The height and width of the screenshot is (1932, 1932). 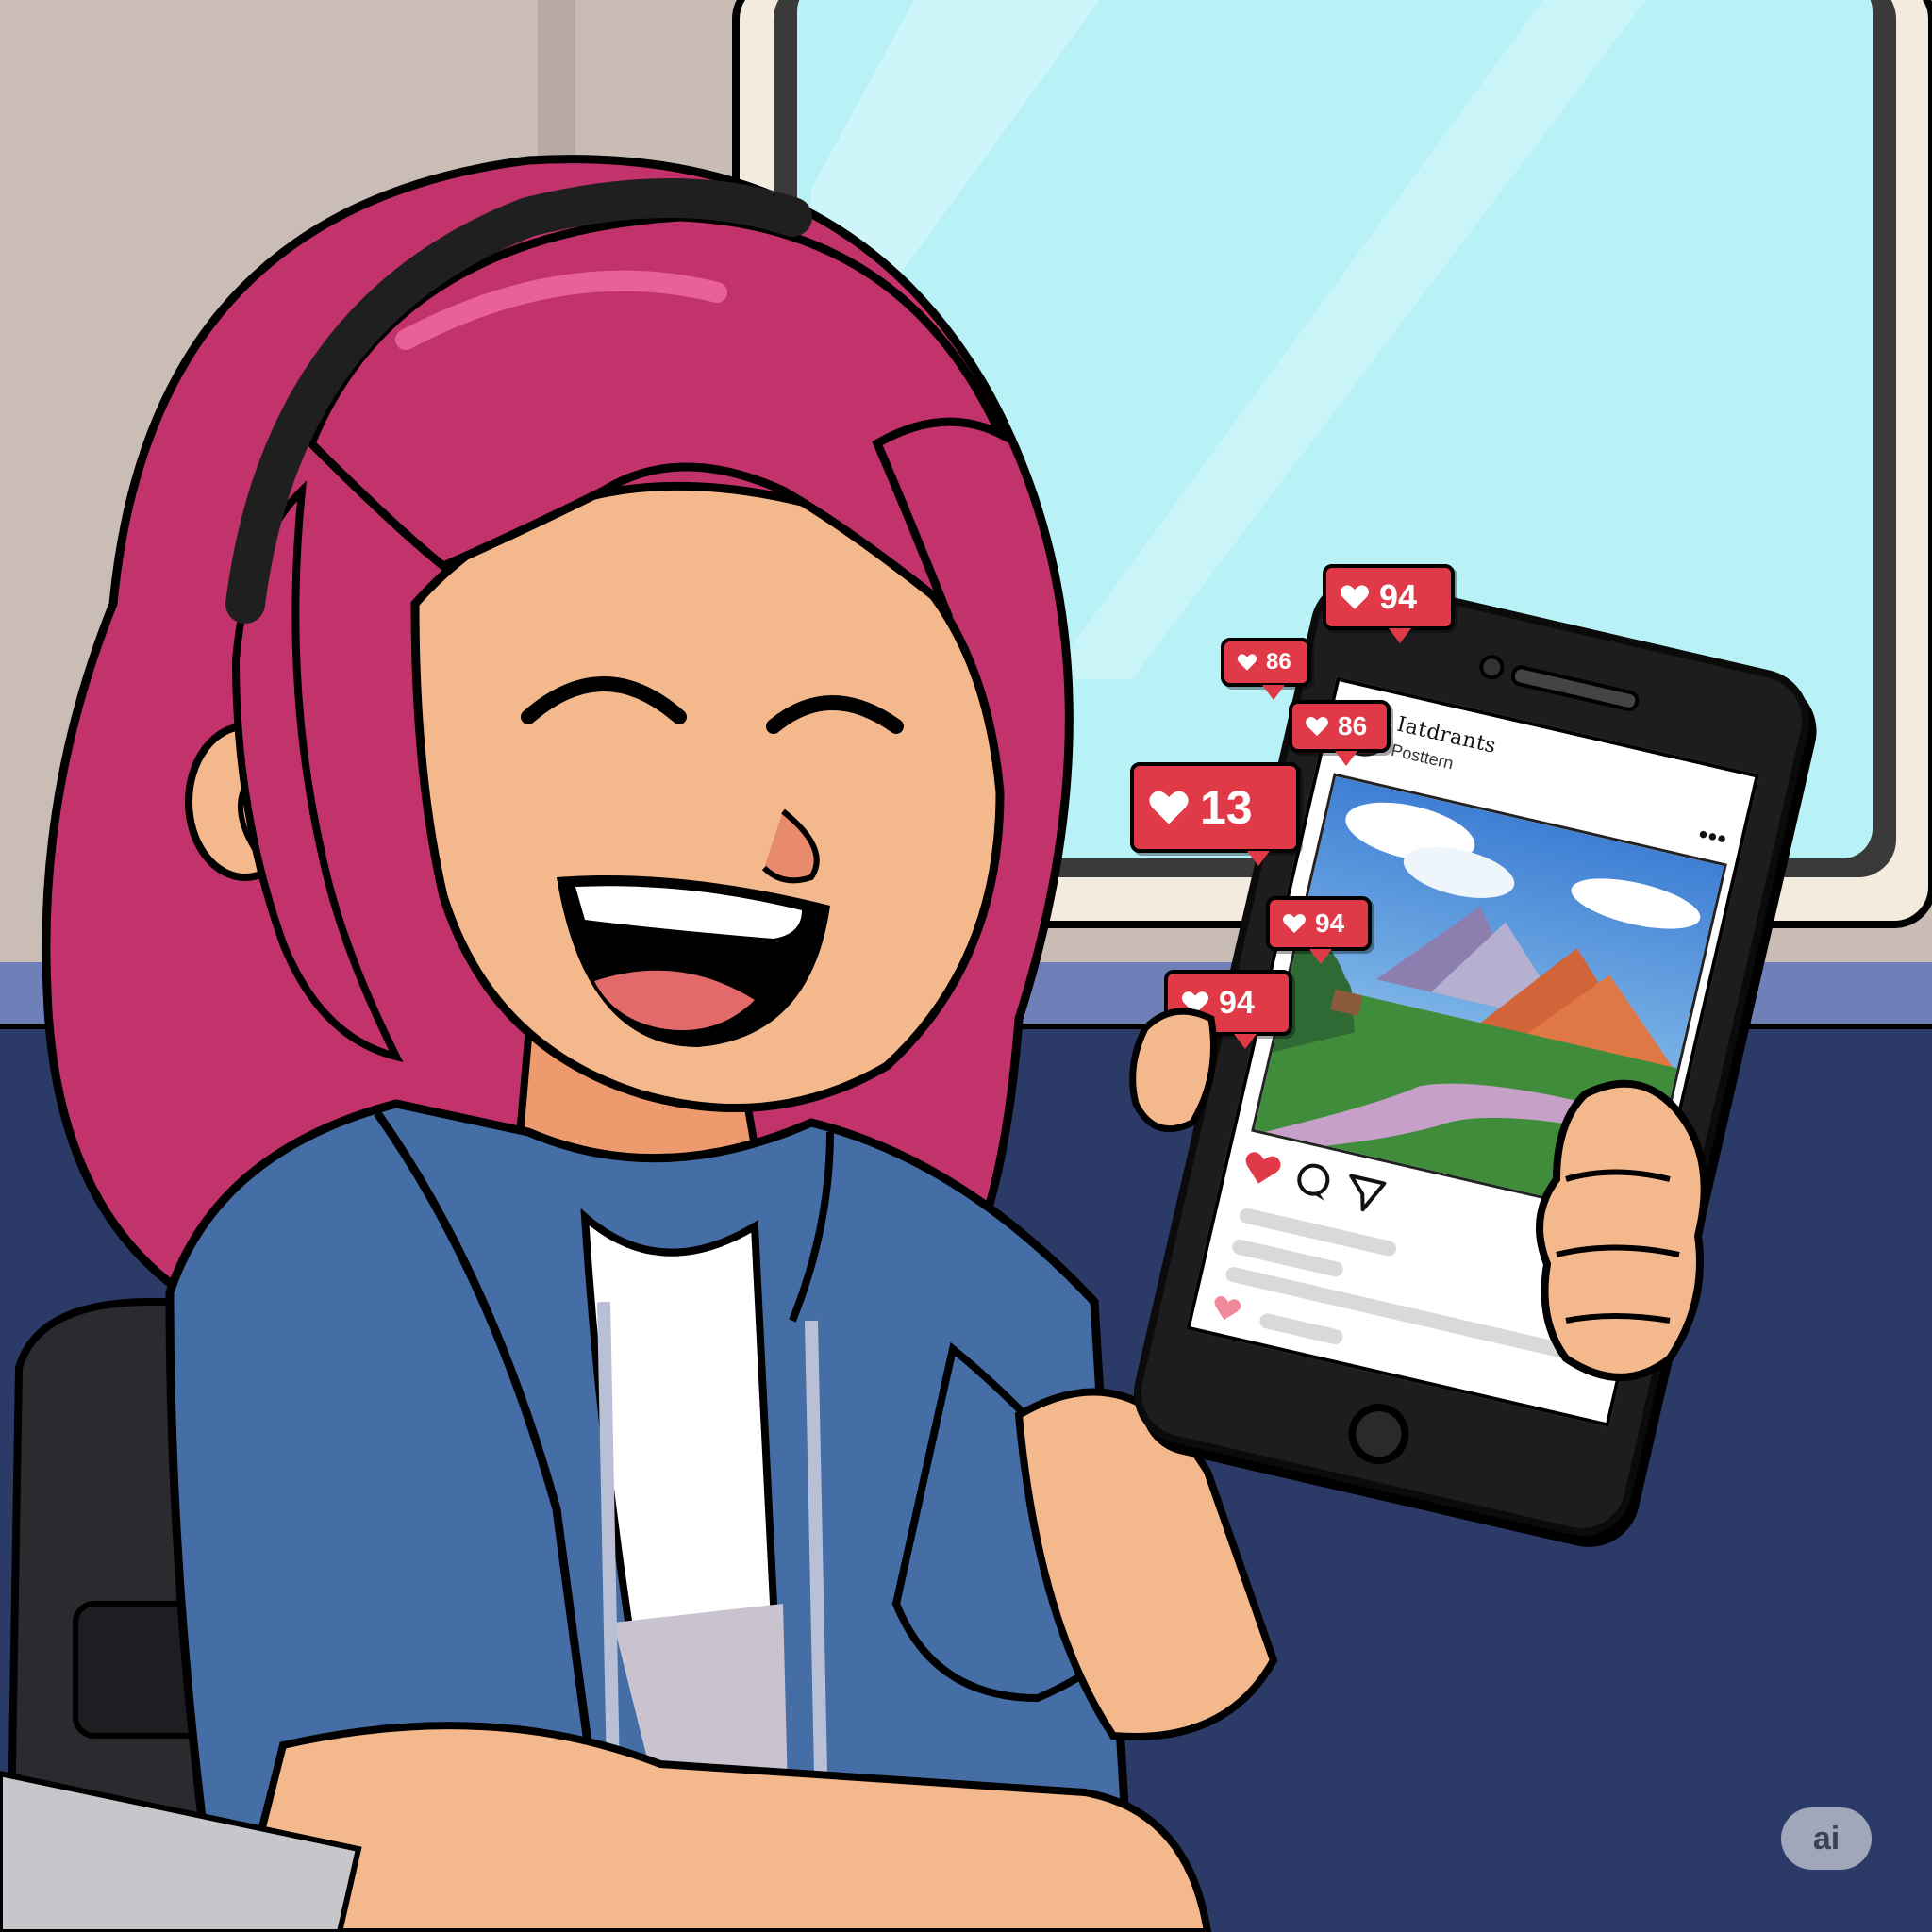 I want to click on caption-line, so click(x=1301, y=1329).